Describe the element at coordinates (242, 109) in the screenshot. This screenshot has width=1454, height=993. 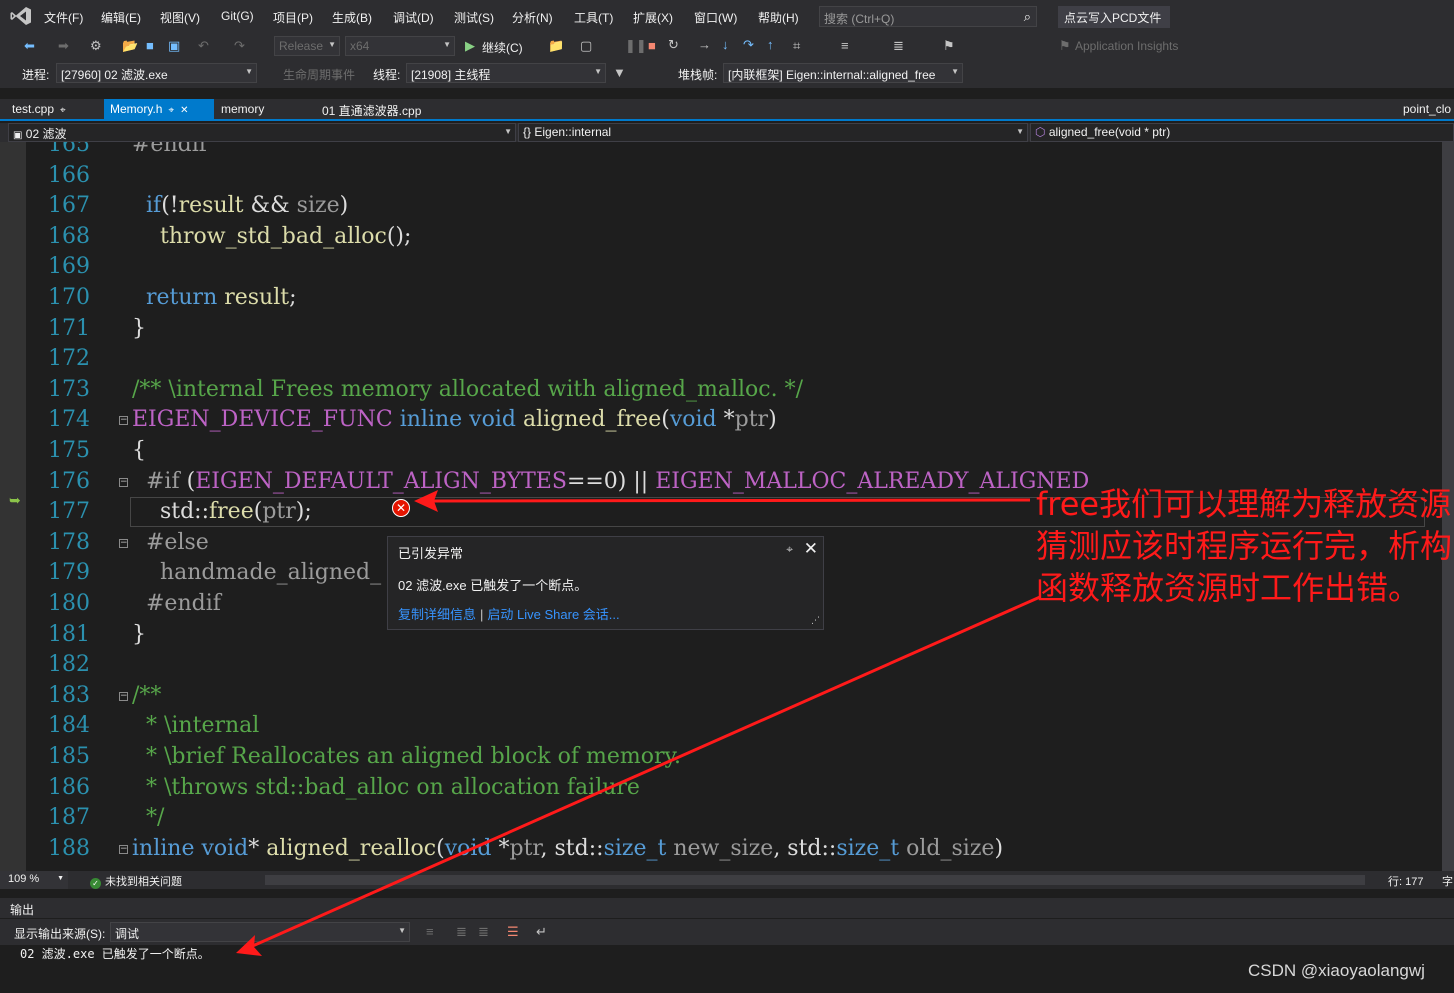
I see `tab-memory: memory` at that location.